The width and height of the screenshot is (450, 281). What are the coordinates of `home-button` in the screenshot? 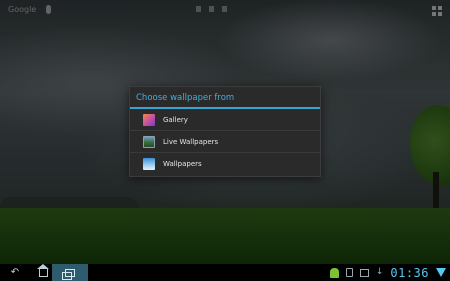 It's located at (43, 272).